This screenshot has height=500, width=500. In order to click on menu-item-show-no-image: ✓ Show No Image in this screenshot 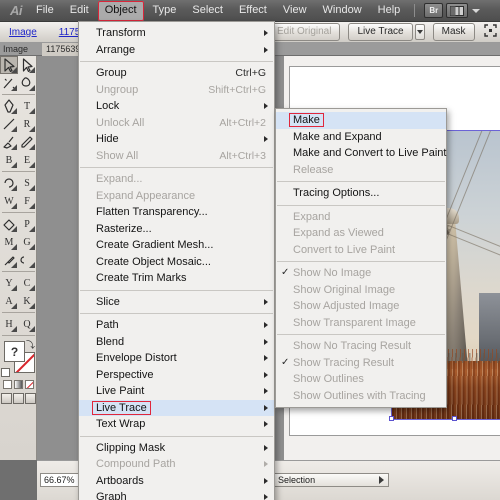, I will do `click(361, 273)`.